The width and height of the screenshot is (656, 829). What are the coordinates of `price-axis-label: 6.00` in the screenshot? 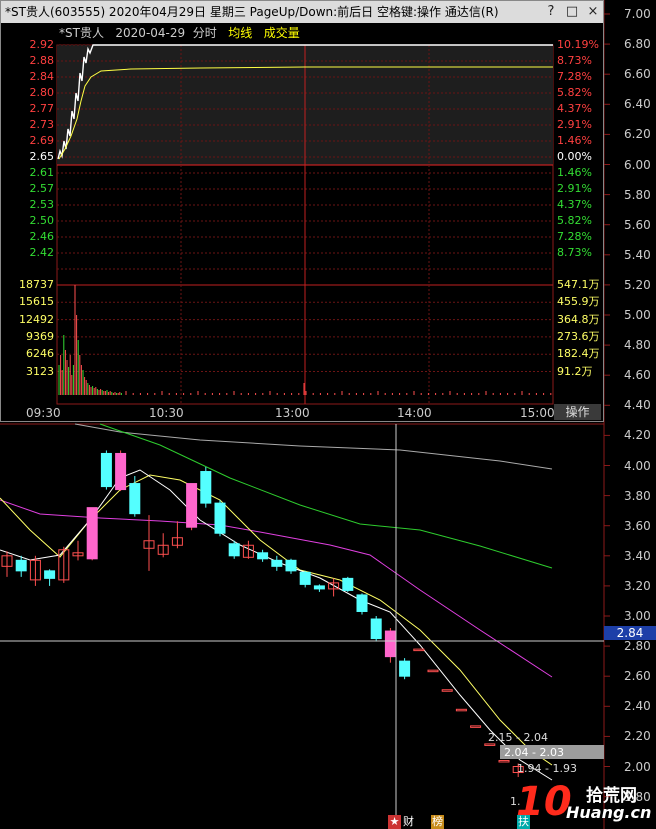 It's located at (637, 164).